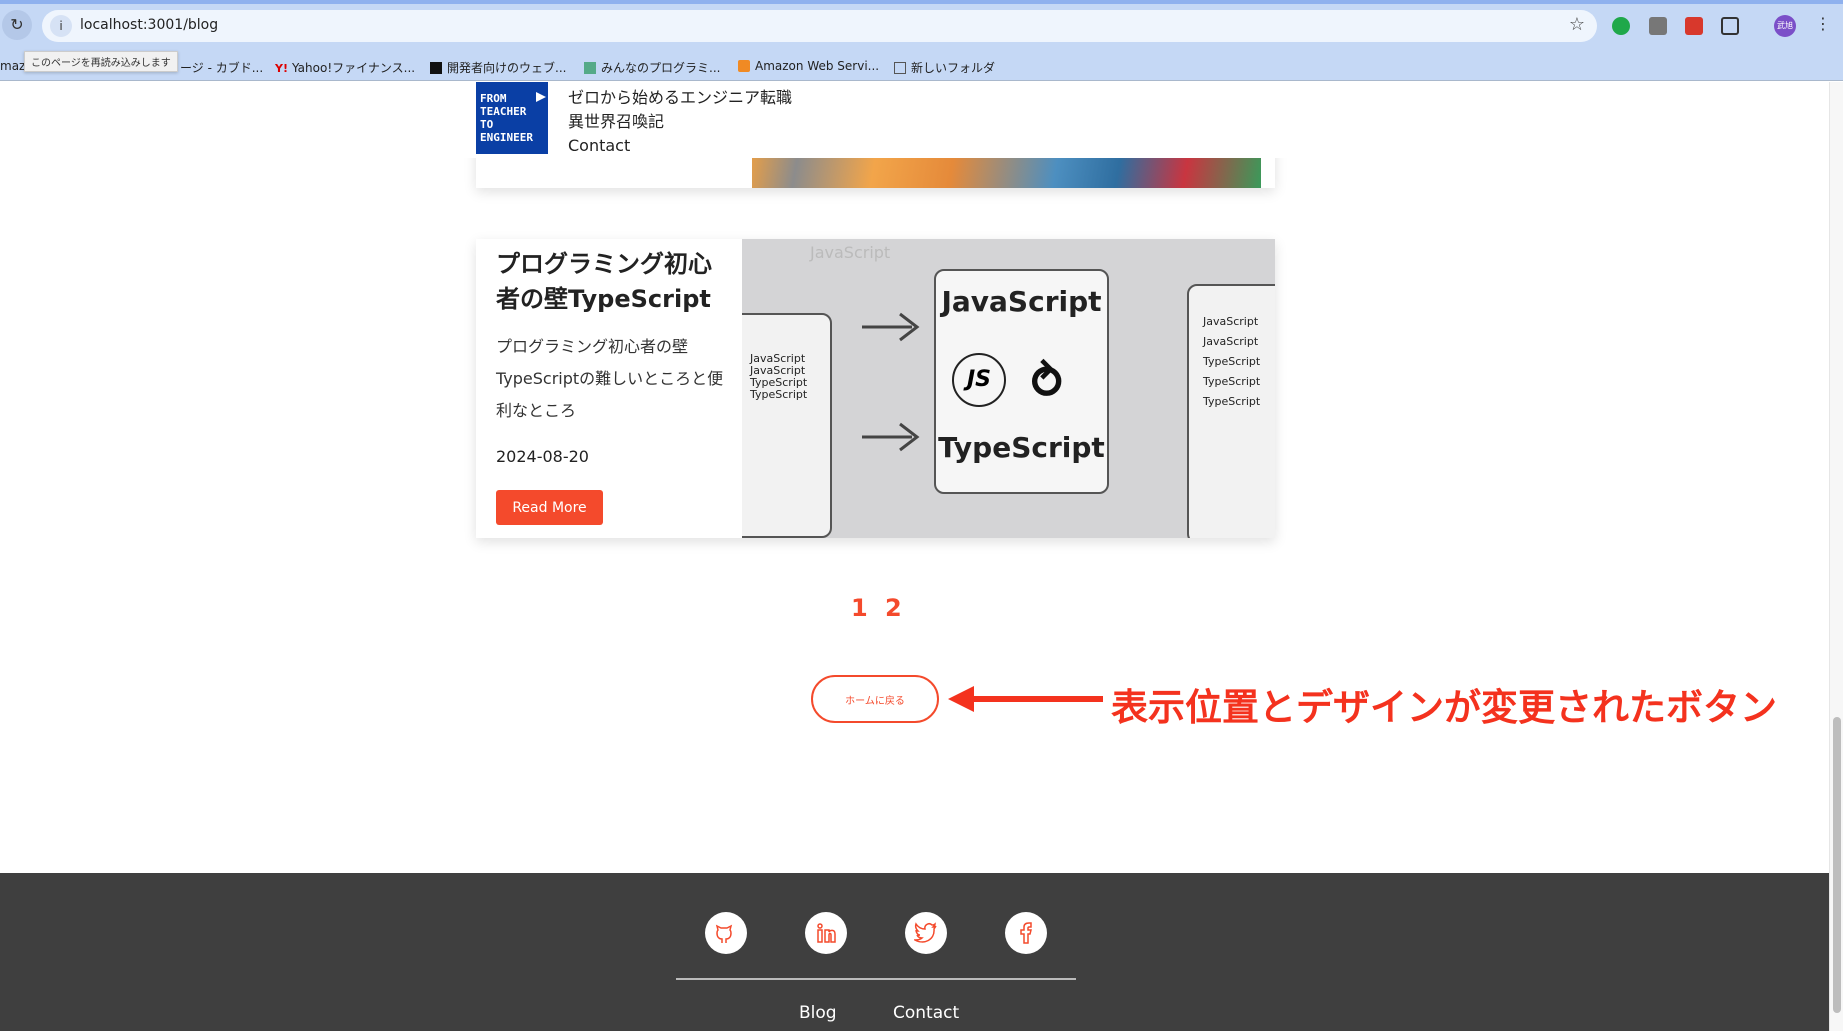 The image size is (1843, 1031). I want to click on bookmark-label: 新しいフォルダ, so click(953, 68).